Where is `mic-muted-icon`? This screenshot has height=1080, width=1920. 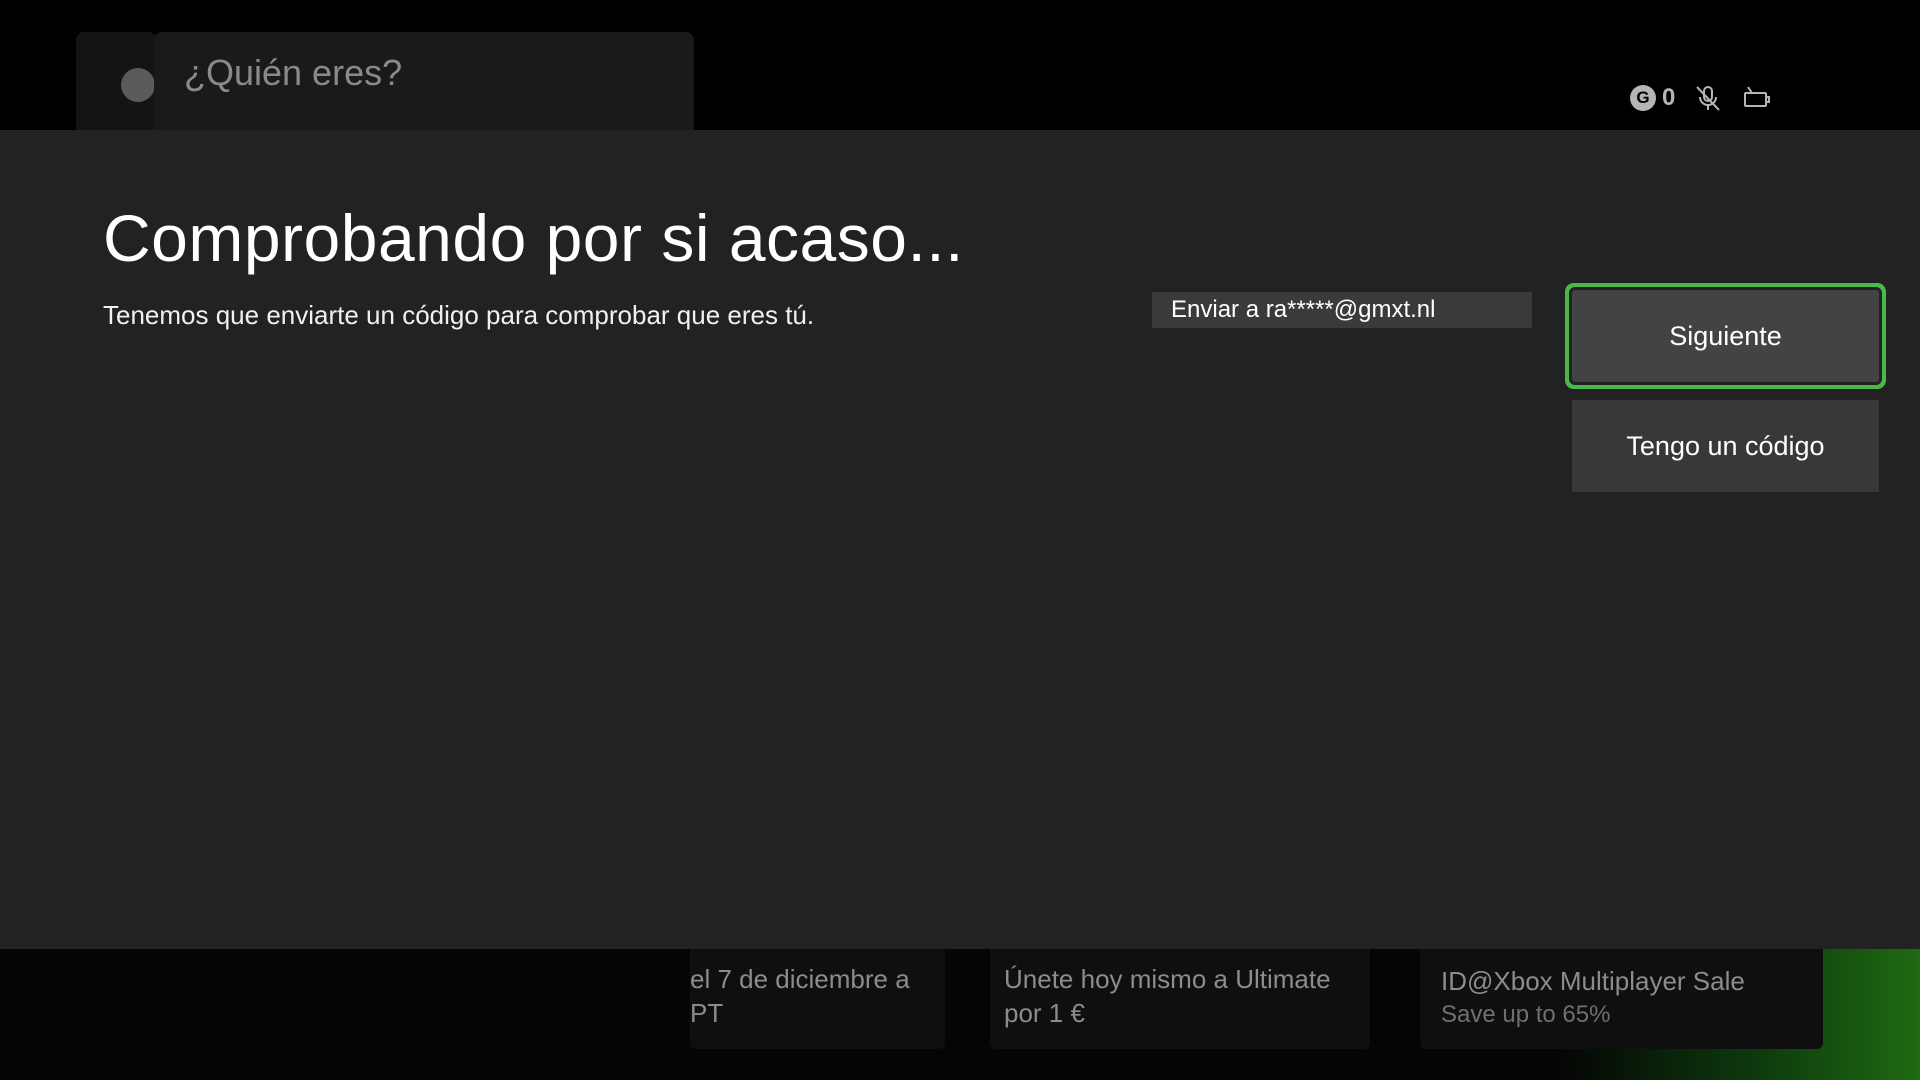 mic-muted-icon is located at coordinates (1708, 98).